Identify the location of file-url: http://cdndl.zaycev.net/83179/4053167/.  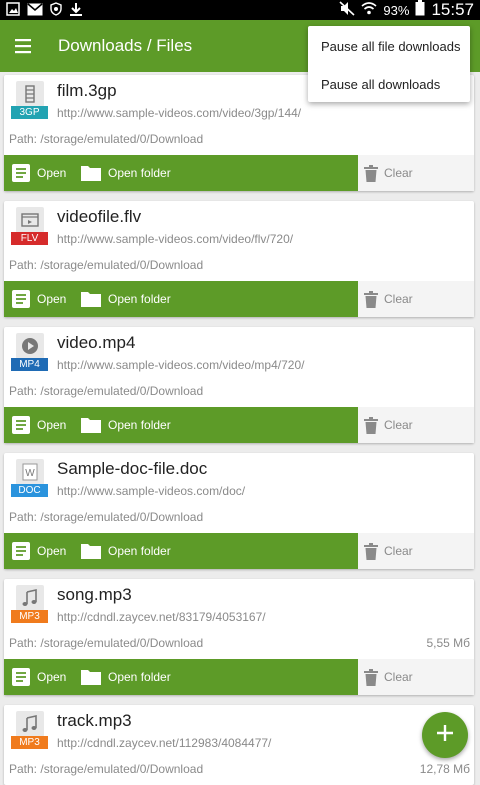
(161, 617).